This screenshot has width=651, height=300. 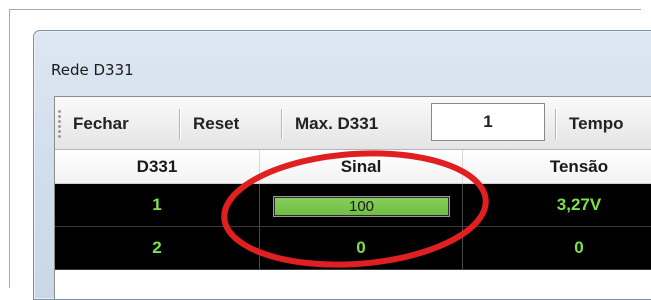 I want to click on column-header-voltage: Tensão, so click(x=557, y=166).